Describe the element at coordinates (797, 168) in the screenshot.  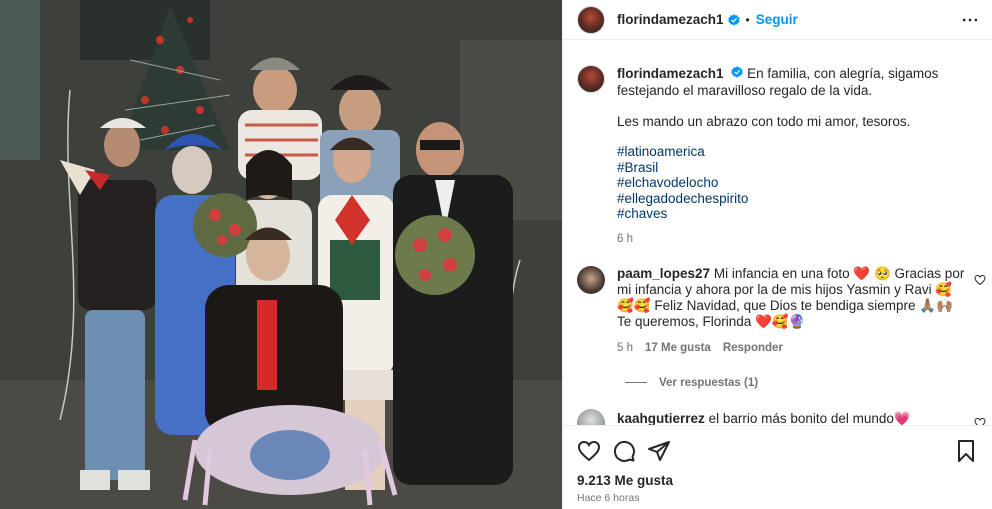
I see `hashtag-brasil: #Brasil` at that location.